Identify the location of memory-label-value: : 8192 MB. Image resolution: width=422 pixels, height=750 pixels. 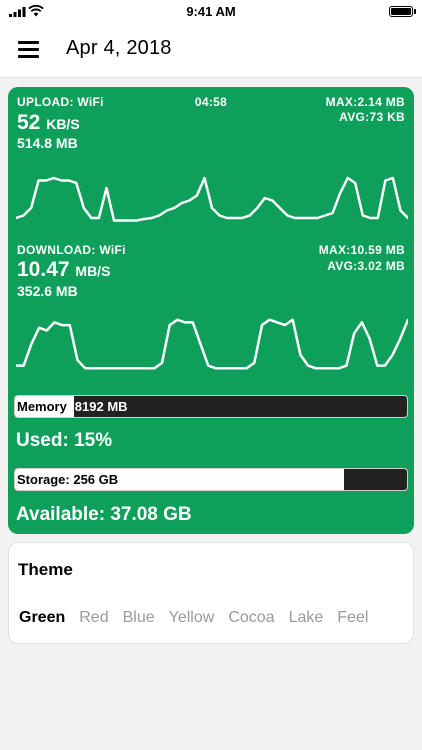
(97, 406).